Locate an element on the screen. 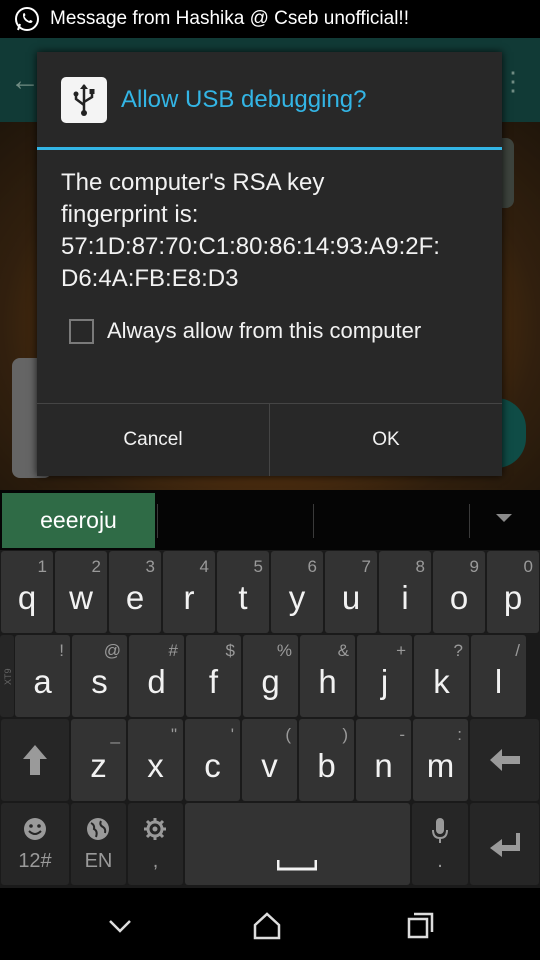 The height and width of the screenshot is (960, 540). gear-icon is located at coordinates (155, 829).